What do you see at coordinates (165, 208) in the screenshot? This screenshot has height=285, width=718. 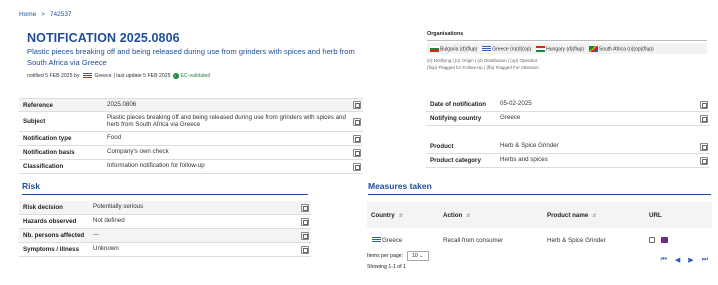 I see `risk-row: Risk decision Potentially serious` at bounding box center [165, 208].